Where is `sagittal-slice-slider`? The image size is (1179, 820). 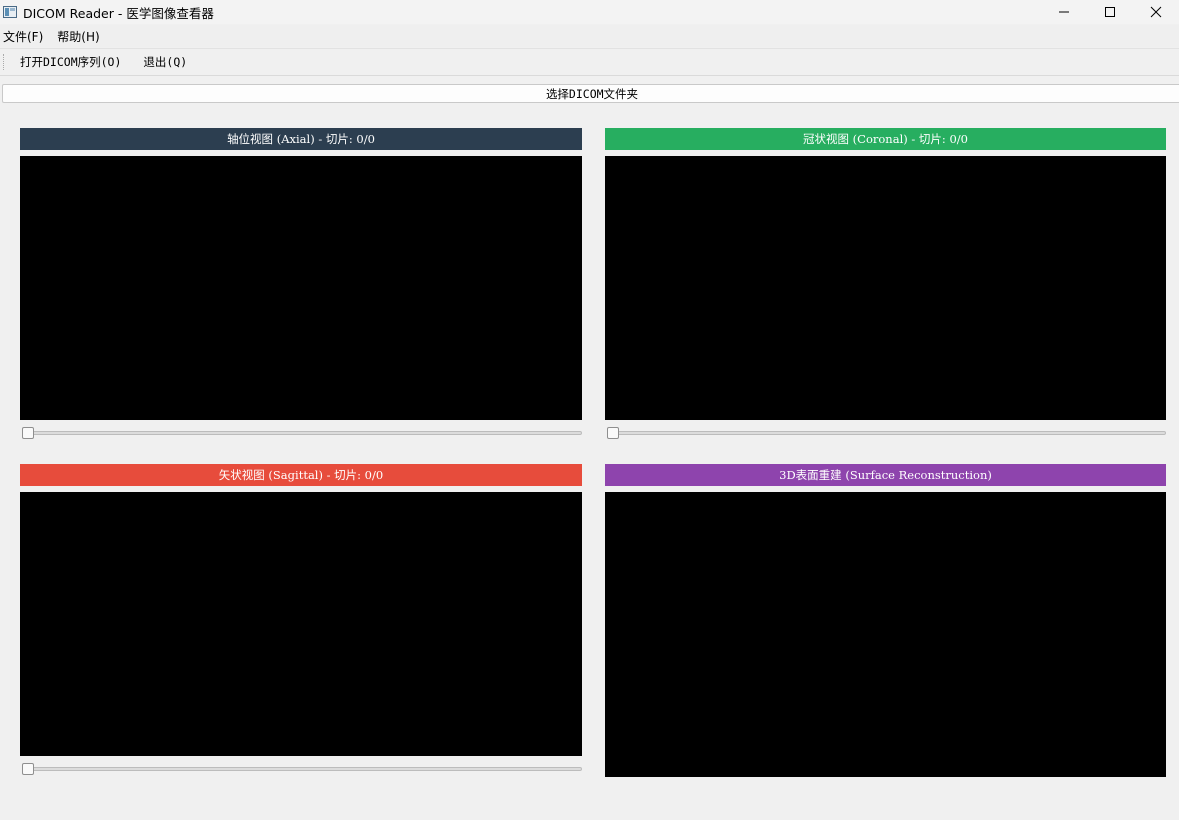
sagittal-slice-slider is located at coordinates (301, 769).